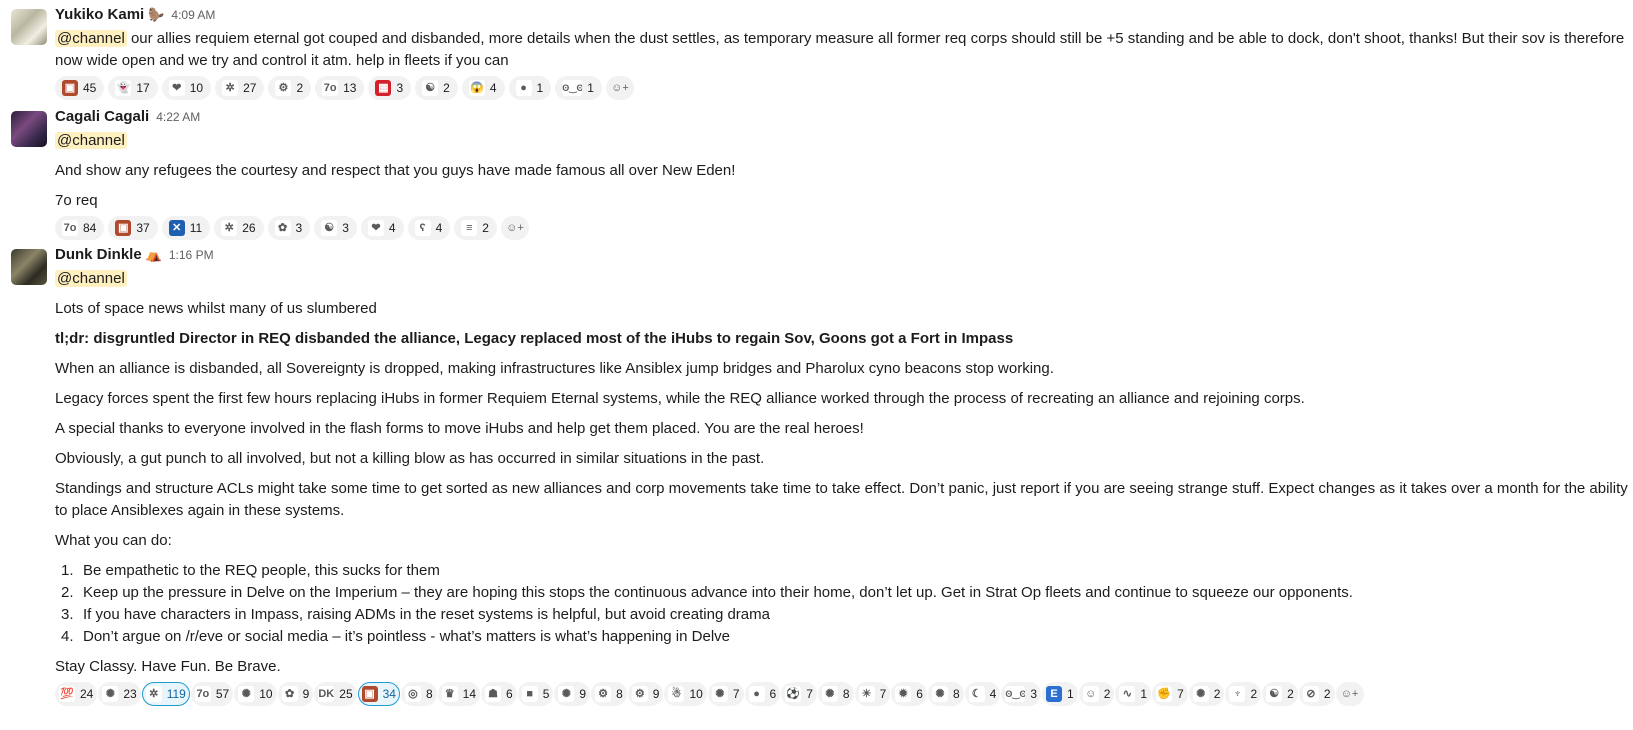  I want to click on reaction-pill: ⊘ 2, so click(1316, 694).